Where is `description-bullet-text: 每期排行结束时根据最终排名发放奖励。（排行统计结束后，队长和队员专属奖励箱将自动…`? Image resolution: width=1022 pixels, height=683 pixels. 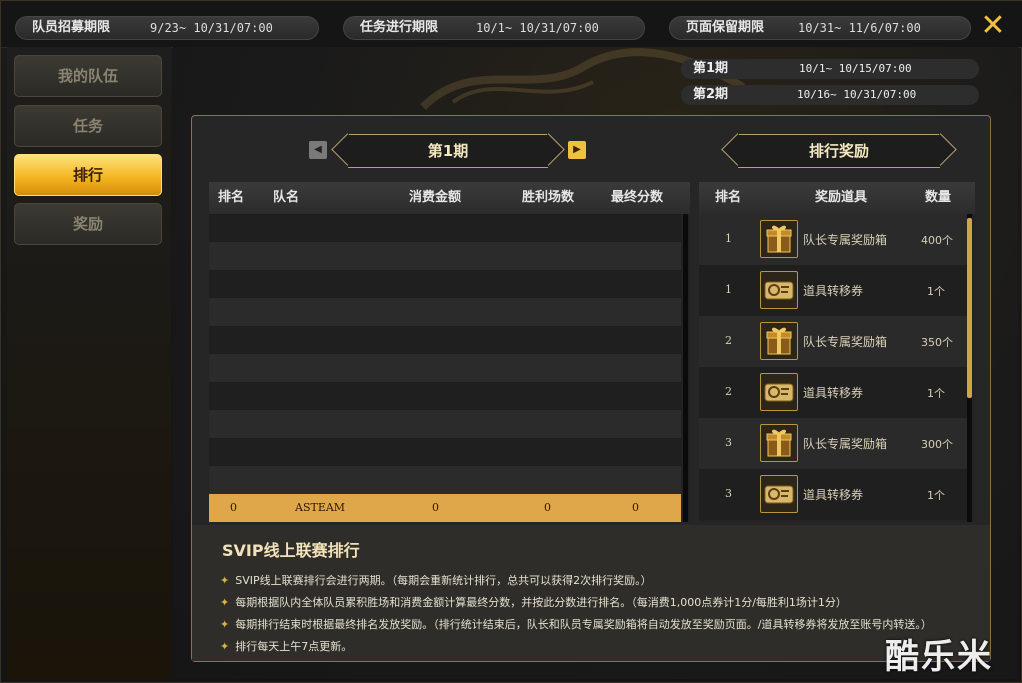 description-bullet-text: 每期排行结束时根据最终排名发放奖励。（排行统计结束后，队长和队员专属奖励箱将自动… is located at coordinates (583, 624).